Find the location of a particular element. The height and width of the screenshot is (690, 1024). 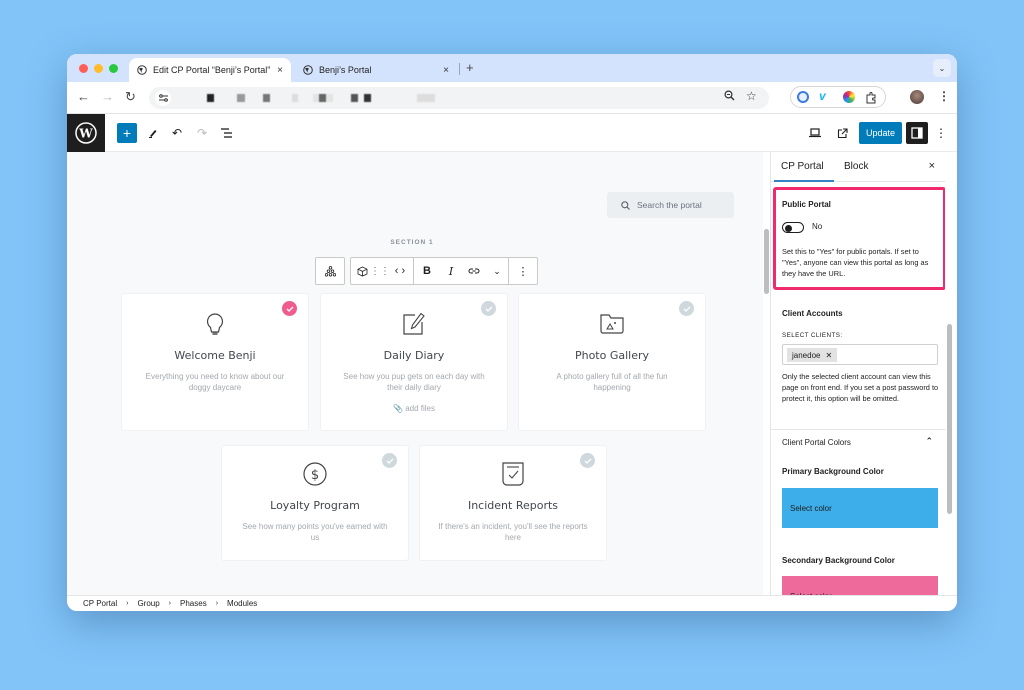

zoom-icon is located at coordinates (729, 97).